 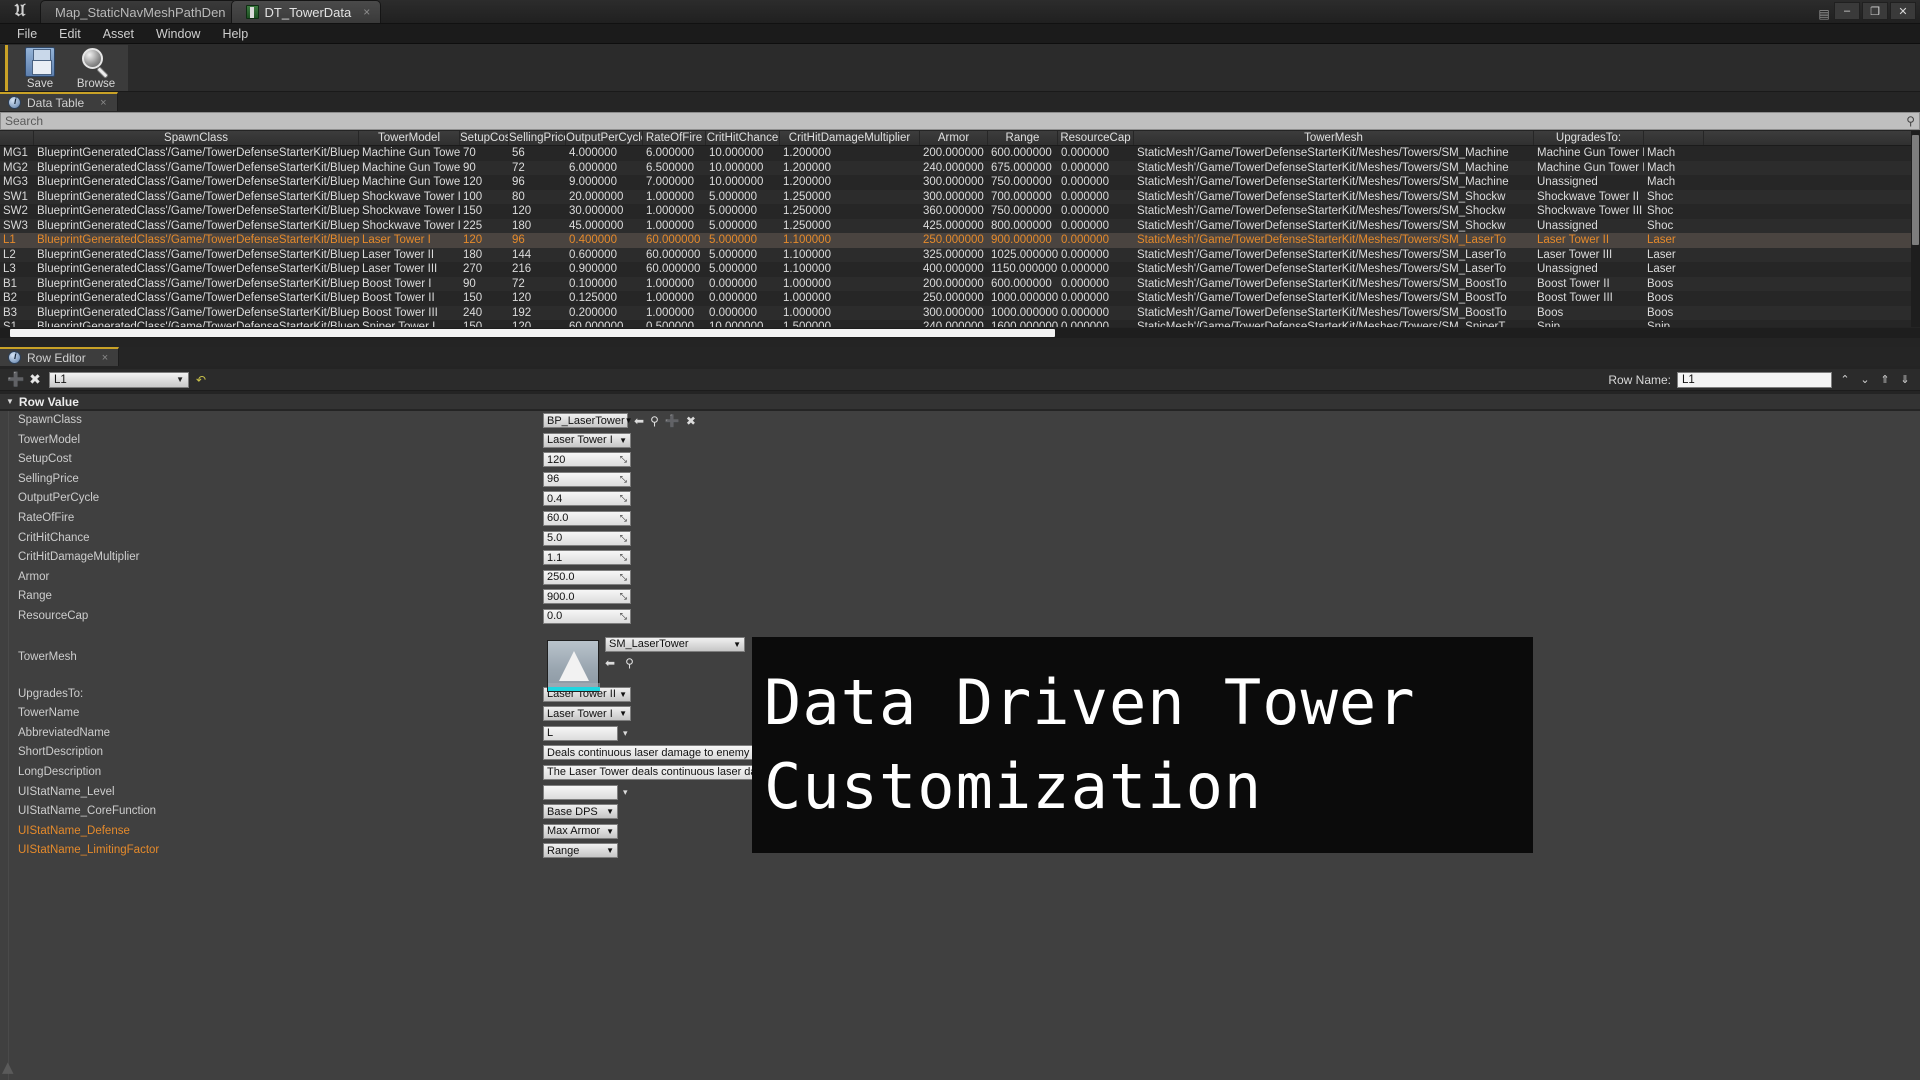 I want to click on chevron-up-icon: ⌃, so click(x=1845, y=379).